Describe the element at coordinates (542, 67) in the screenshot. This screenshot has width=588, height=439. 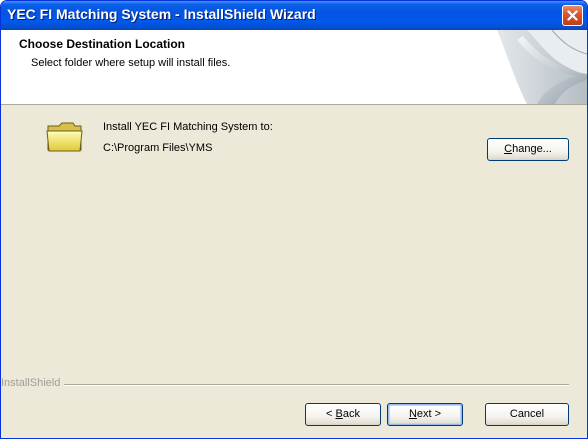
I see `page-curl-art` at that location.